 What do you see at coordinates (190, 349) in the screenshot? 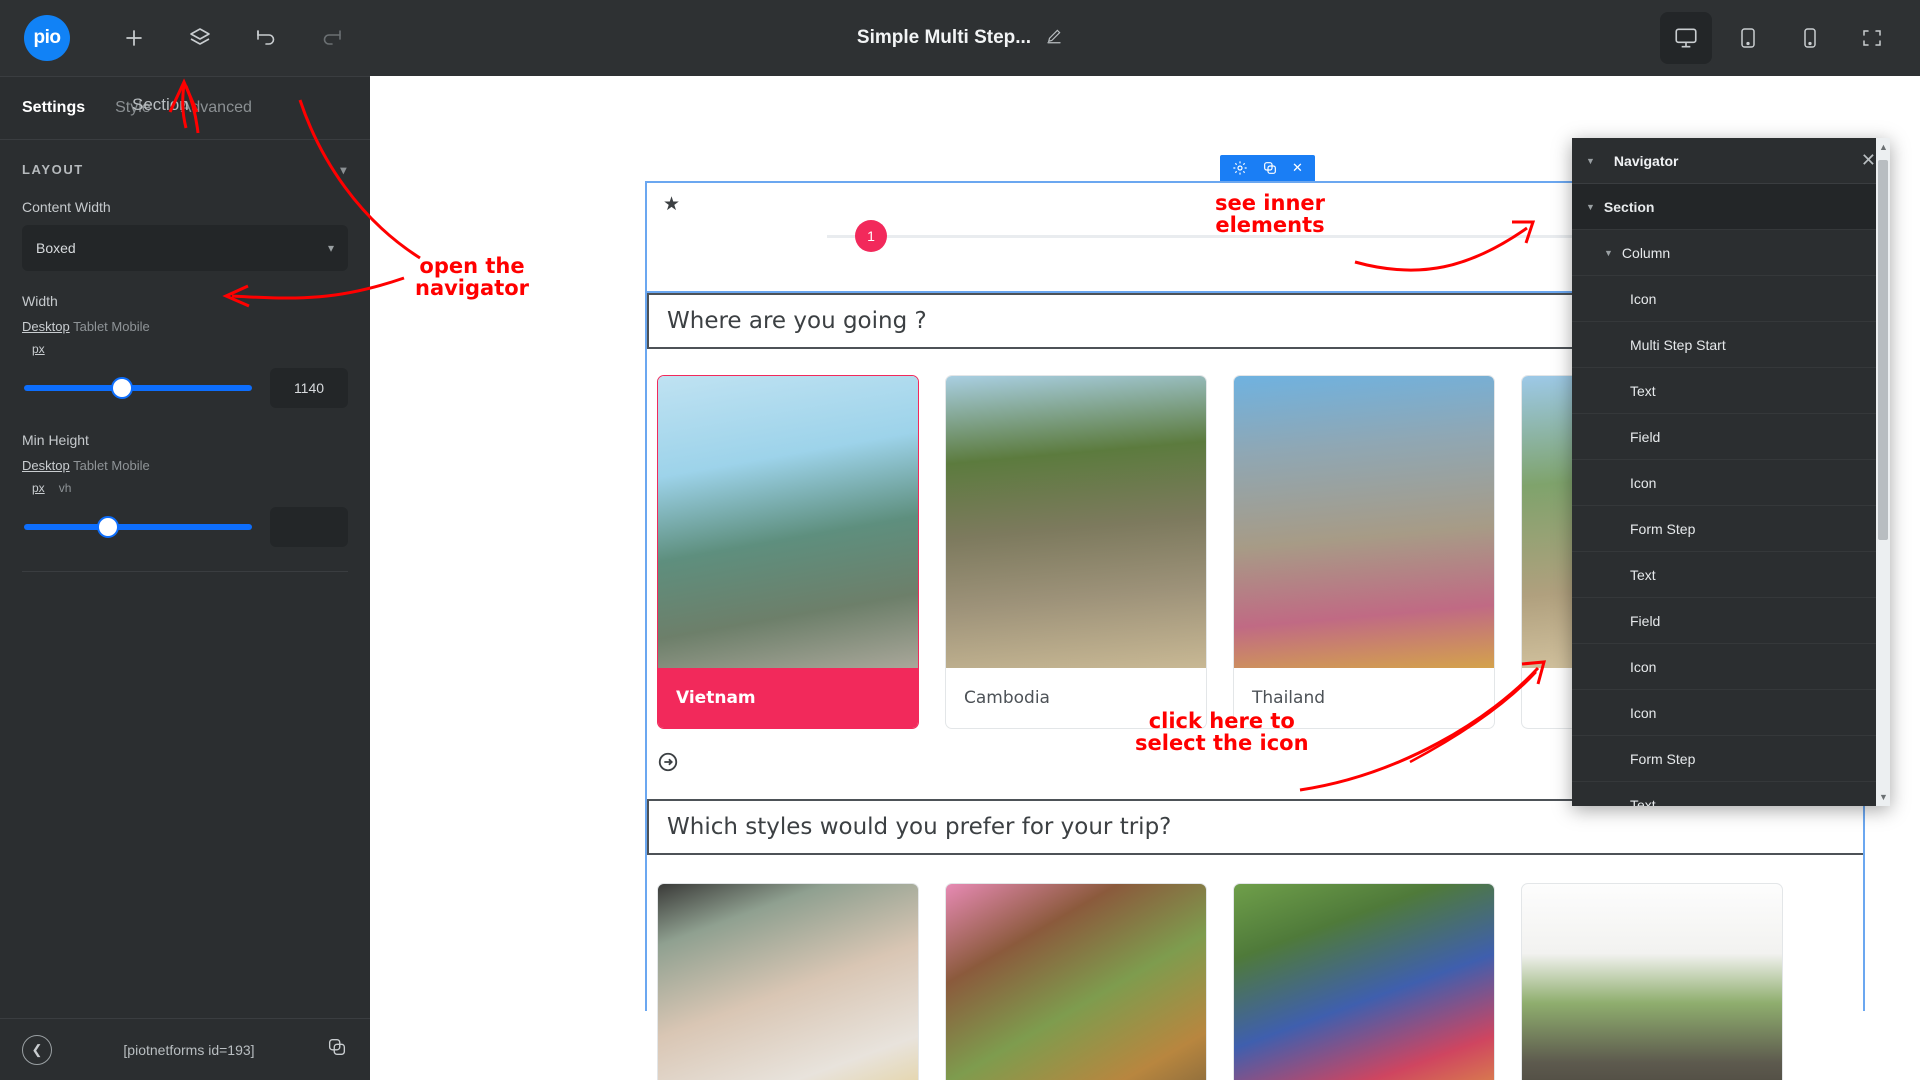
I see `width-unit-switcher: px` at bounding box center [190, 349].